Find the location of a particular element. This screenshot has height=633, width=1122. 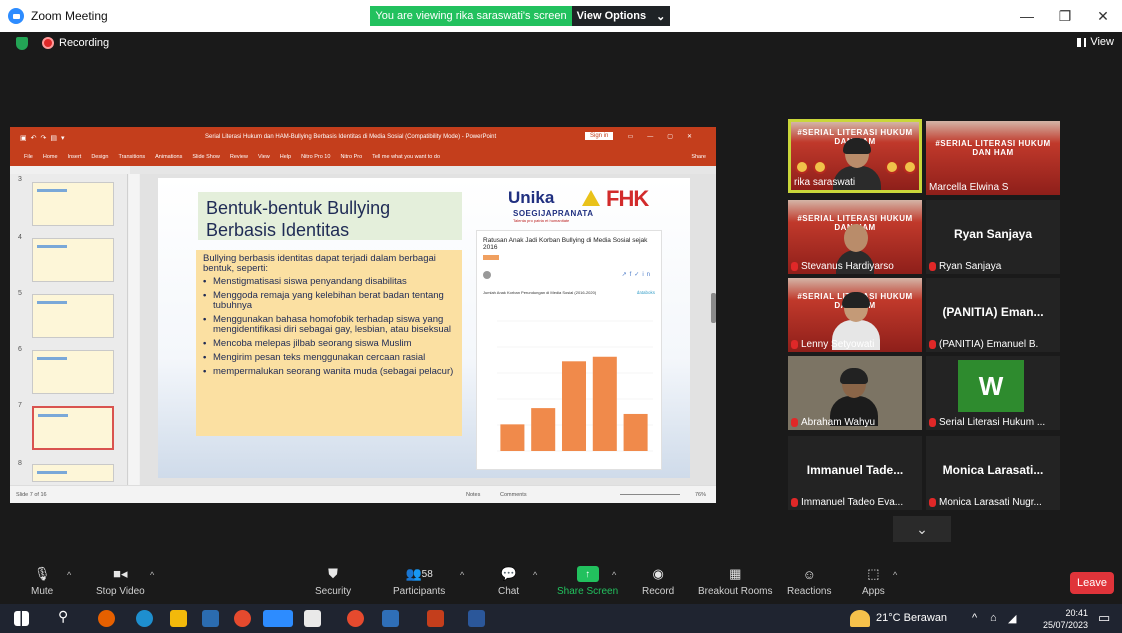

participants-options-chevron-icon: ^ is located at coordinates (462, 575).